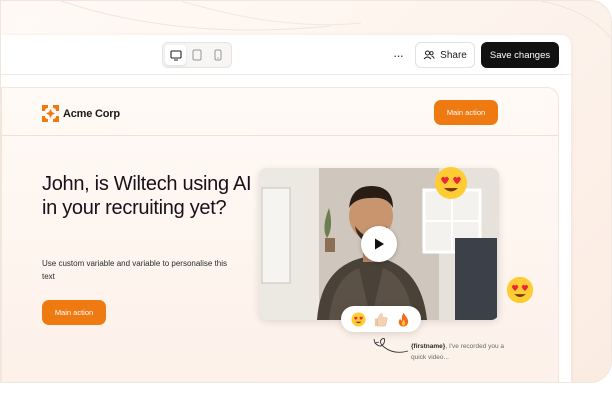 Image resolution: width=612 pixels, height=420 pixels. I want to click on play-icon, so click(379, 244).